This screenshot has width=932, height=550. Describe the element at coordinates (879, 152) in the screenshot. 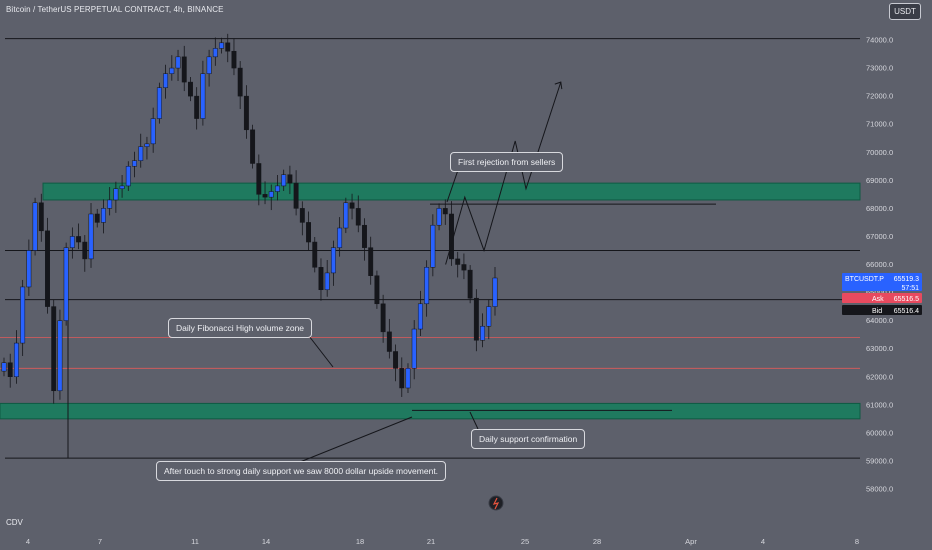

I see `y-tick-label: 70000.0` at that location.